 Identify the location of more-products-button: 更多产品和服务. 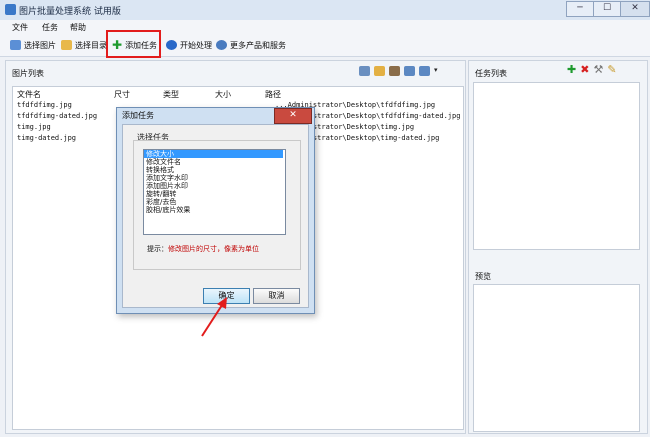
(251, 45).